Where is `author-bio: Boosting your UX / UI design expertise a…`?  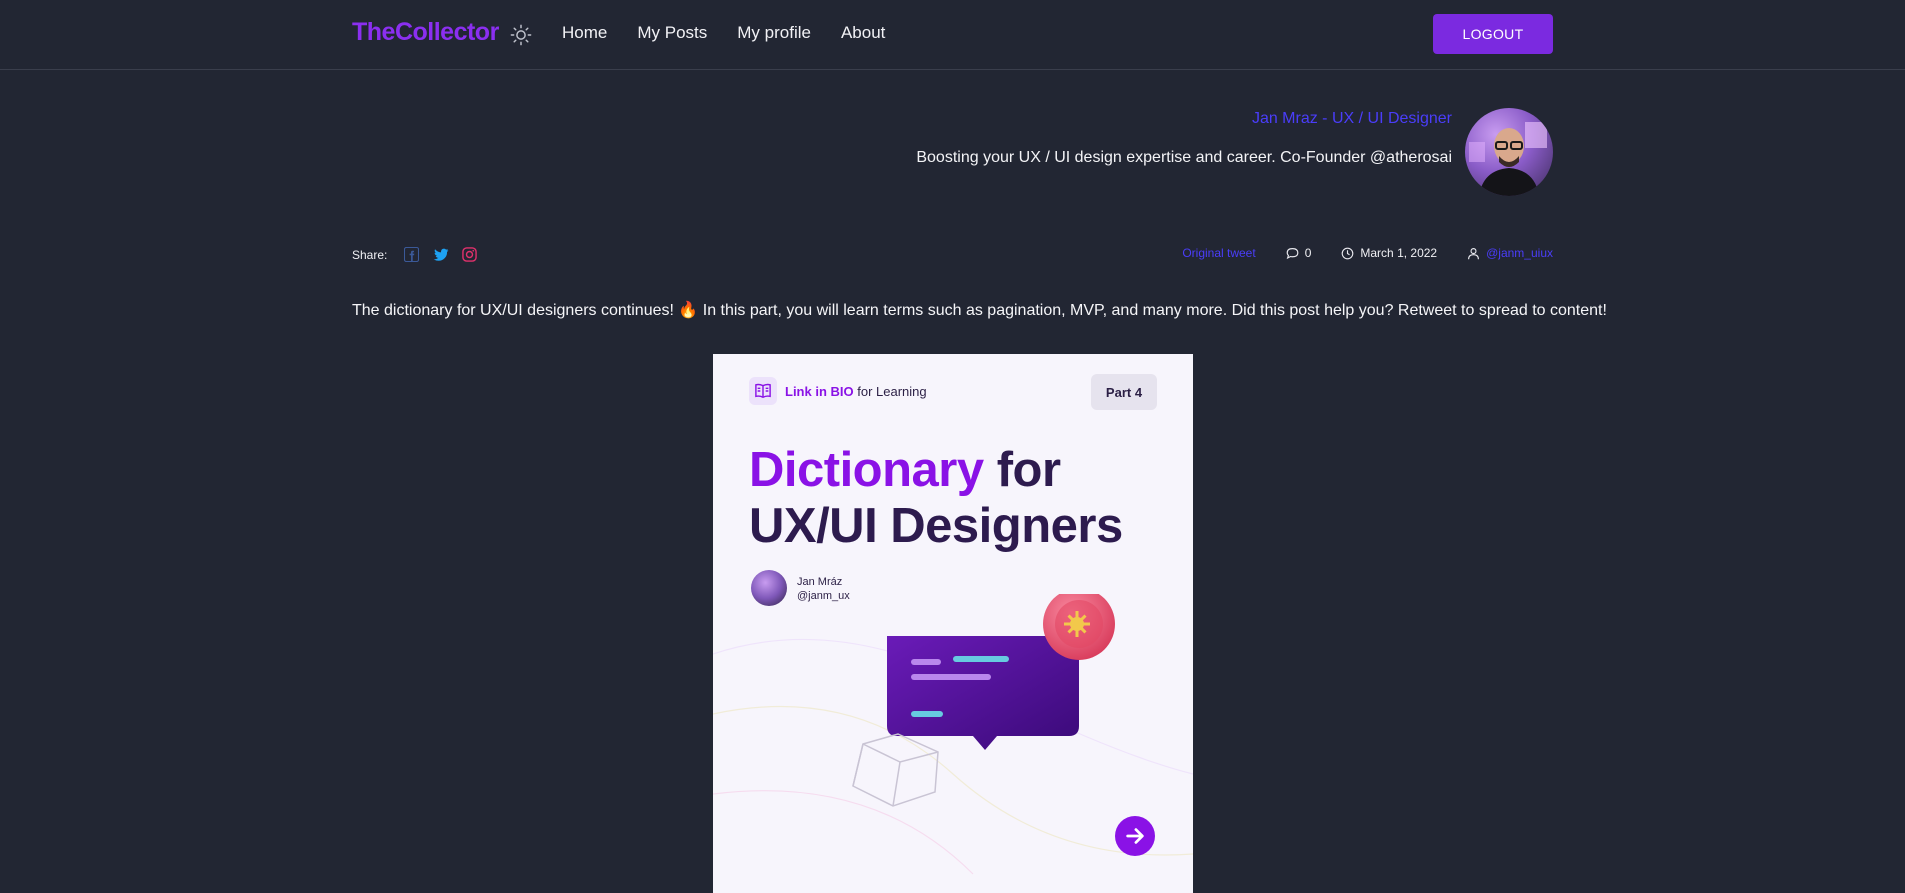
author-bio: Boosting your UX / UI design expertise a… is located at coordinates (1184, 157).